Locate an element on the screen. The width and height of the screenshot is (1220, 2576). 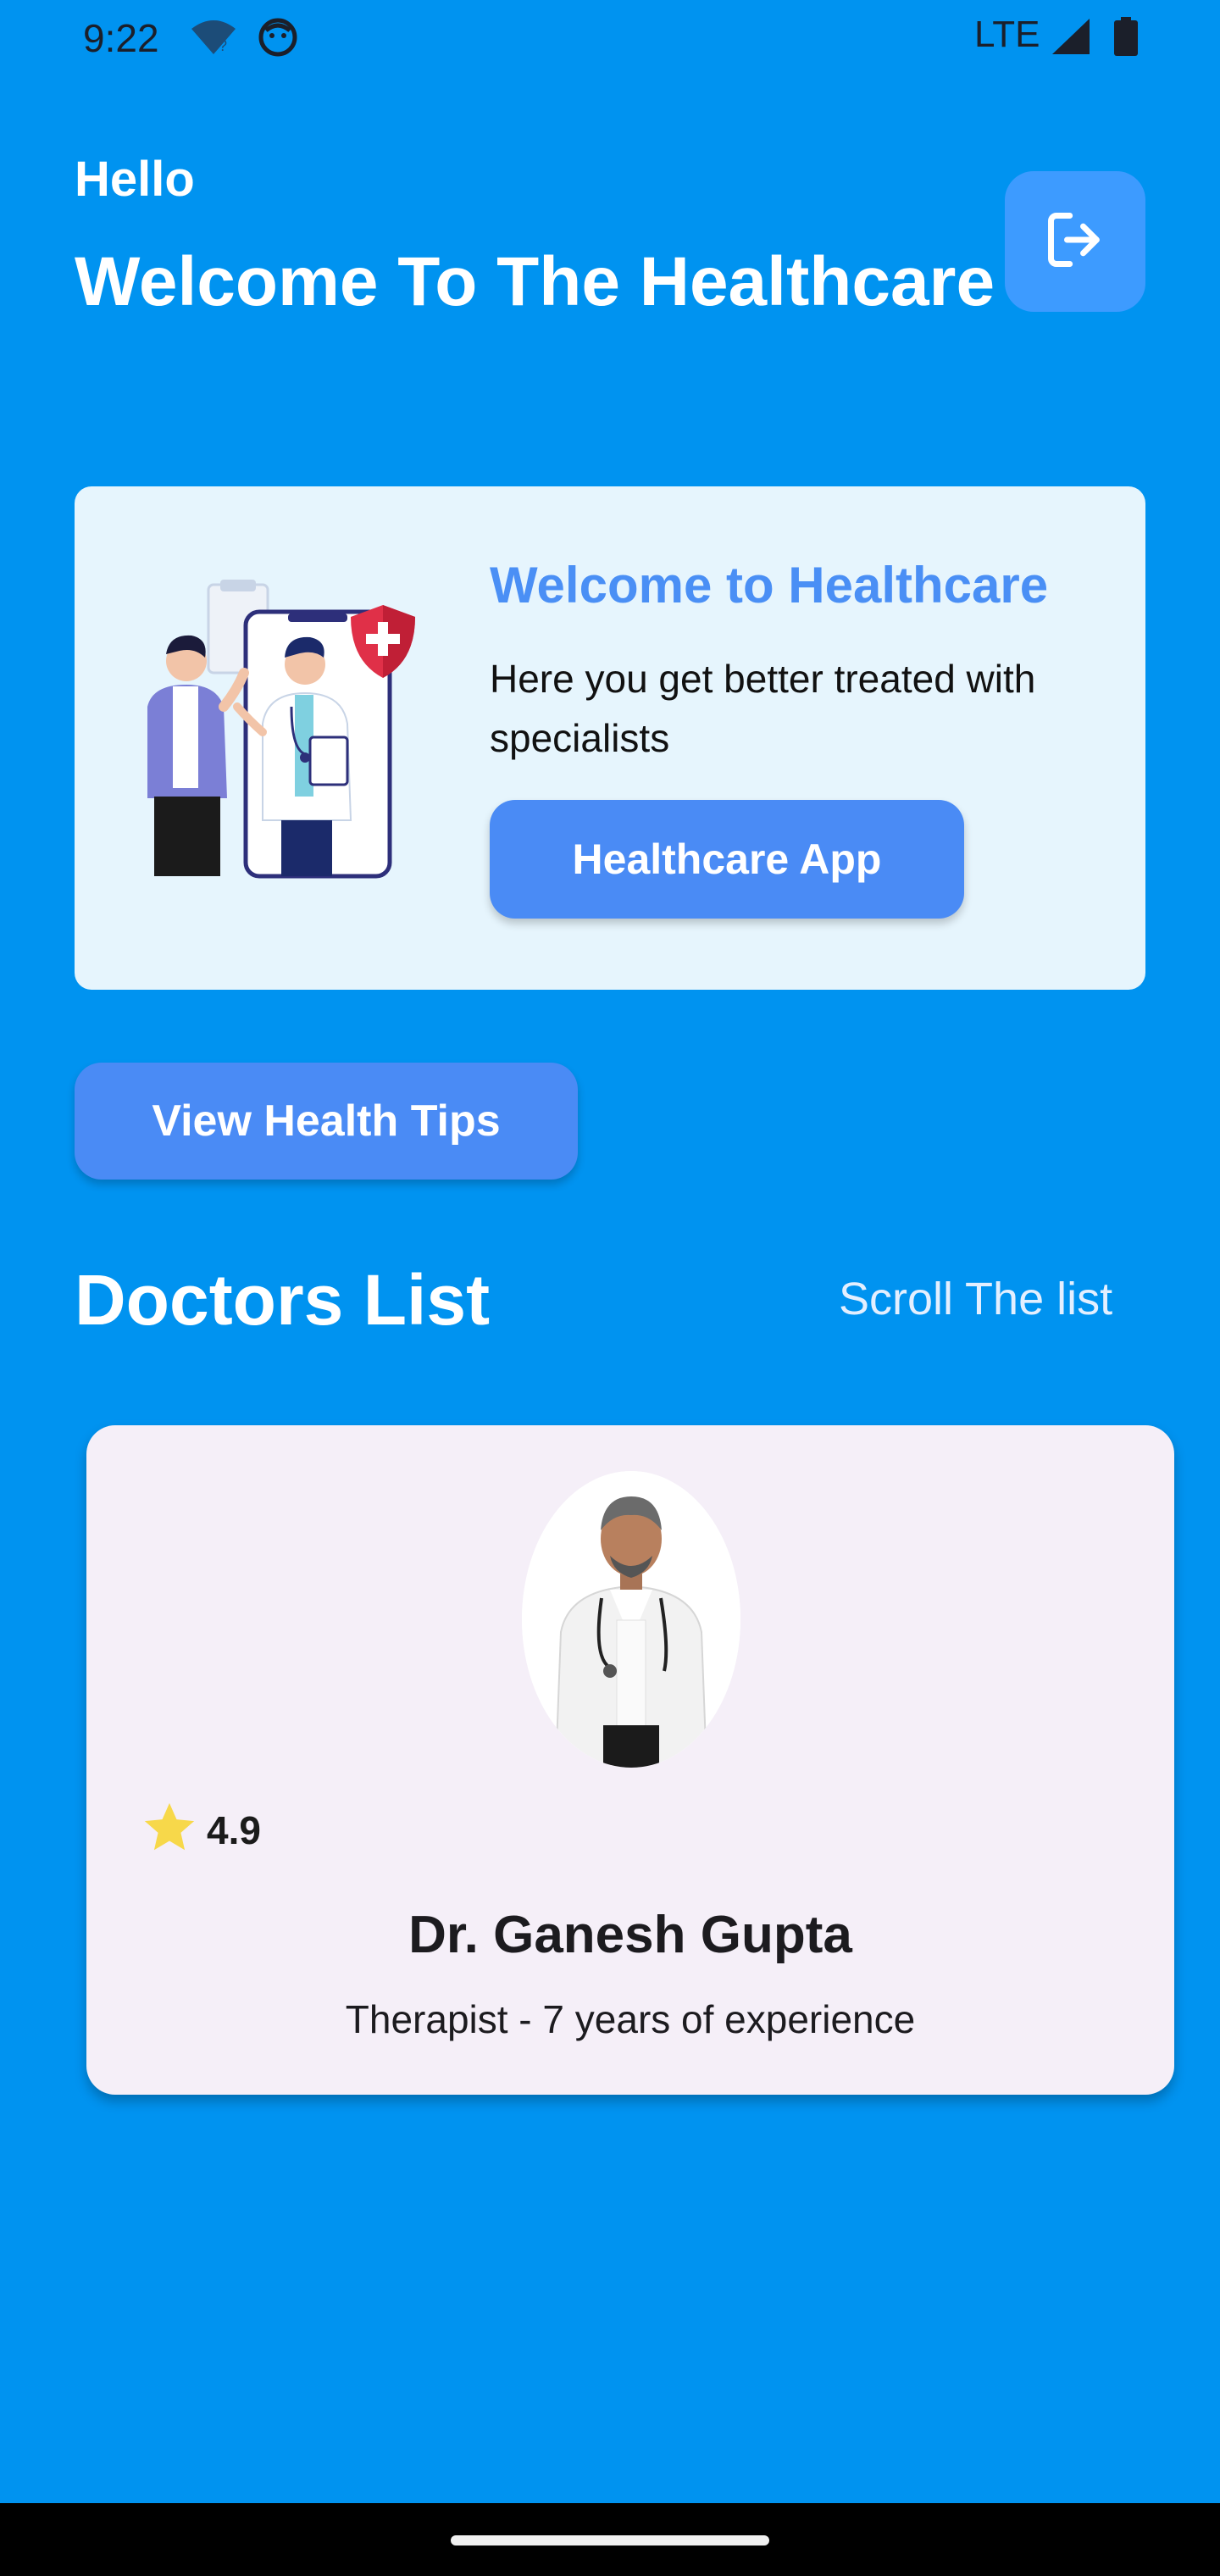
status-bar: 9:22 ? LTE is located at coordinates (610, 38).